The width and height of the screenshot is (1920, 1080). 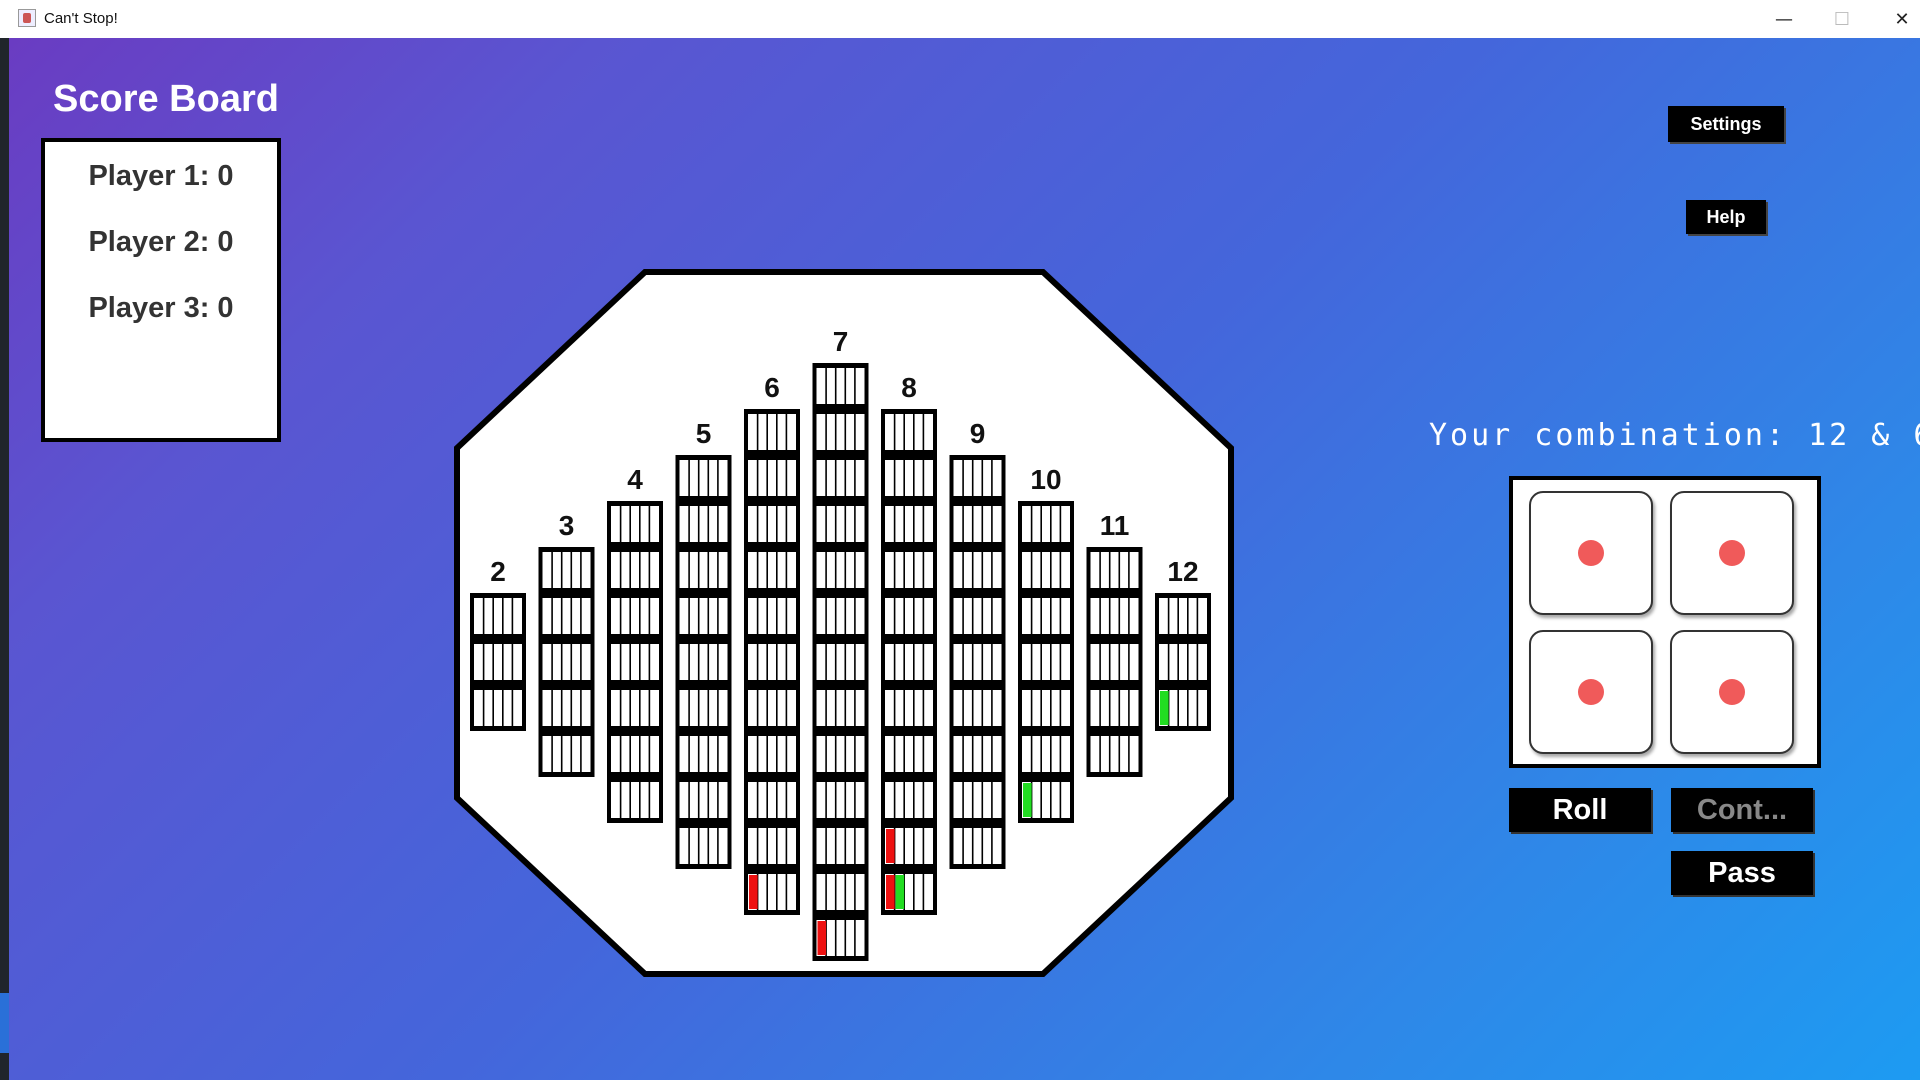 What do you see at coordinates (1842, 19) in the screenshot?
I see `maximize-icon: ☐` at bounding box center [1842, 19].